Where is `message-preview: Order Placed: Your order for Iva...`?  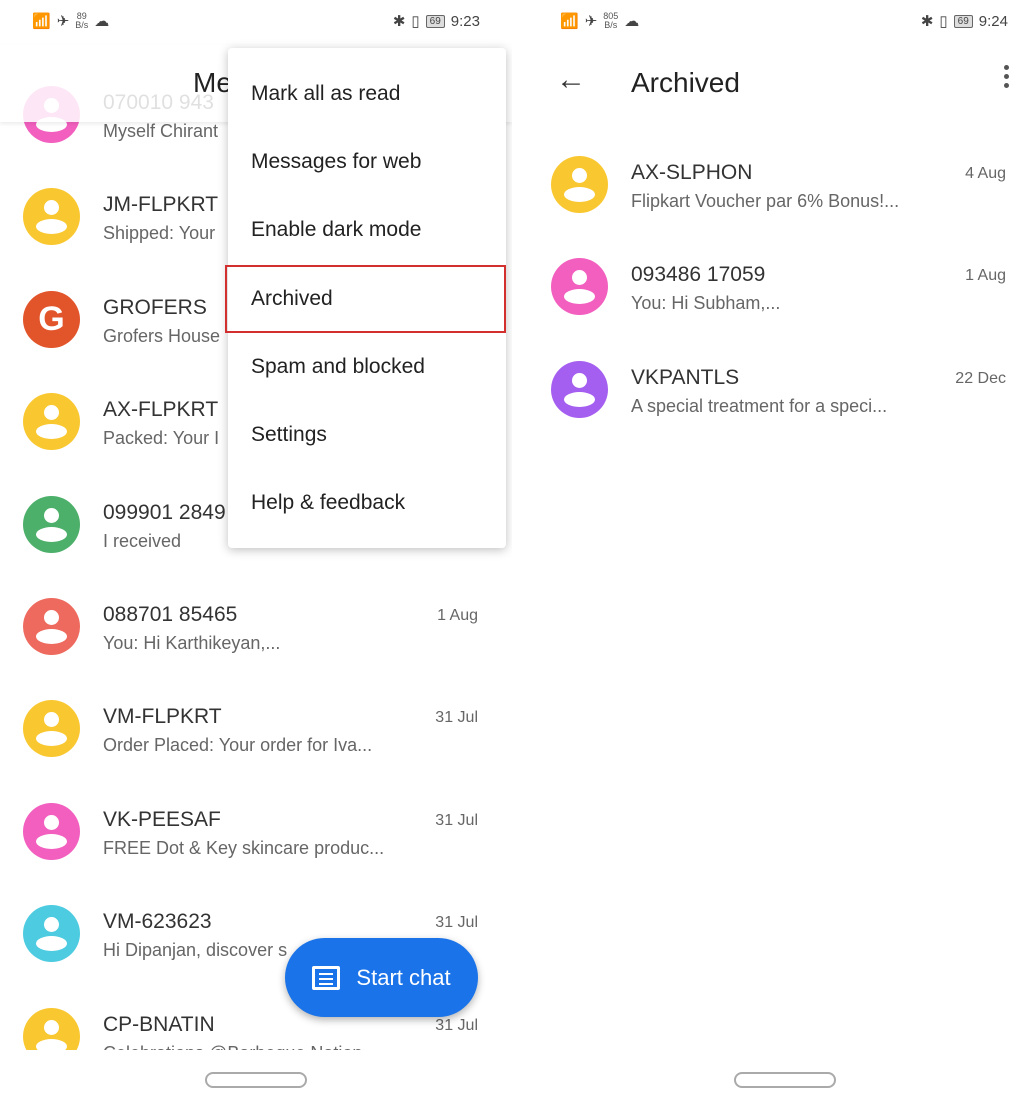
message-preview: Order Placed: Your order for Iva... is located at coordinates (238, 745).